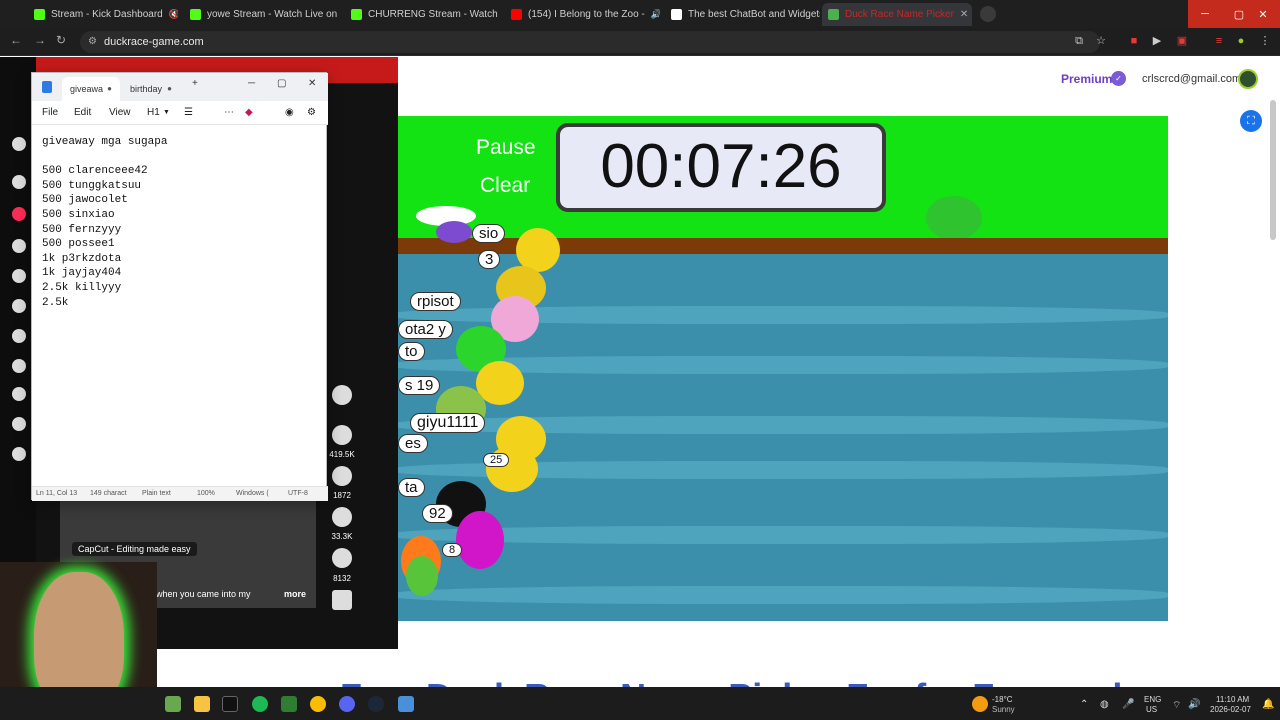 This screenshot has height=720, width=1280. Describe the element at coordinates (19, 454) in the screenshot. I see `more-icon` at that location.